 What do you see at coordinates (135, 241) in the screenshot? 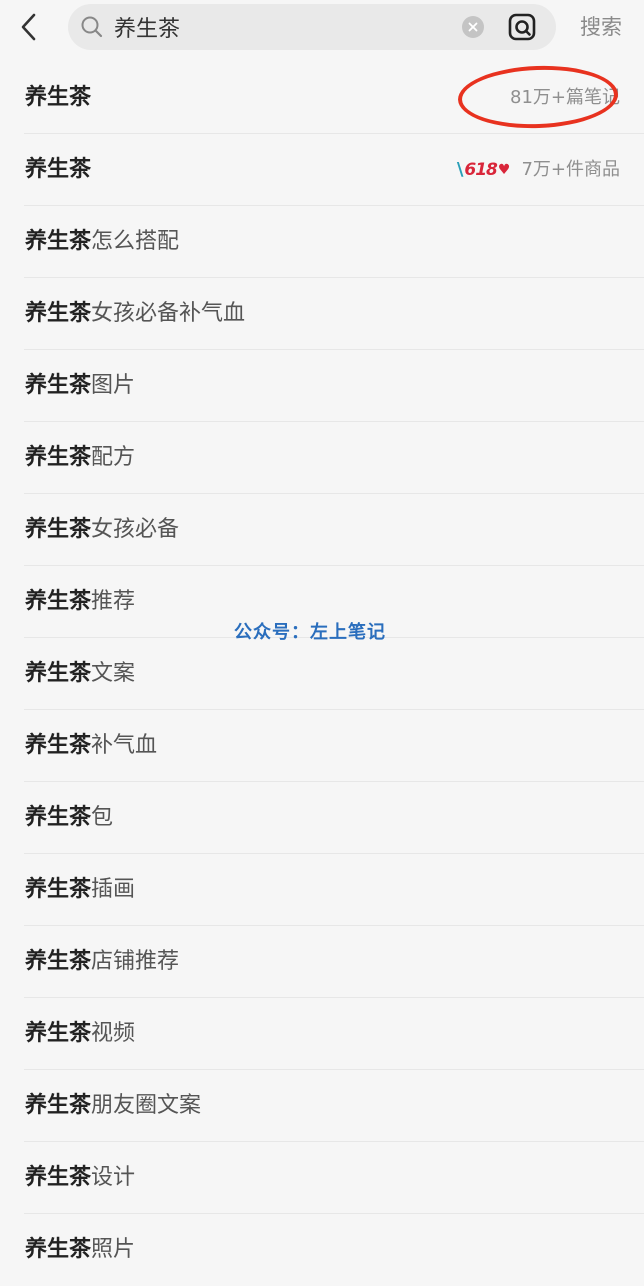
I see `suggestion-suffix: 怎么搭配` at bounding box center [135, 241].